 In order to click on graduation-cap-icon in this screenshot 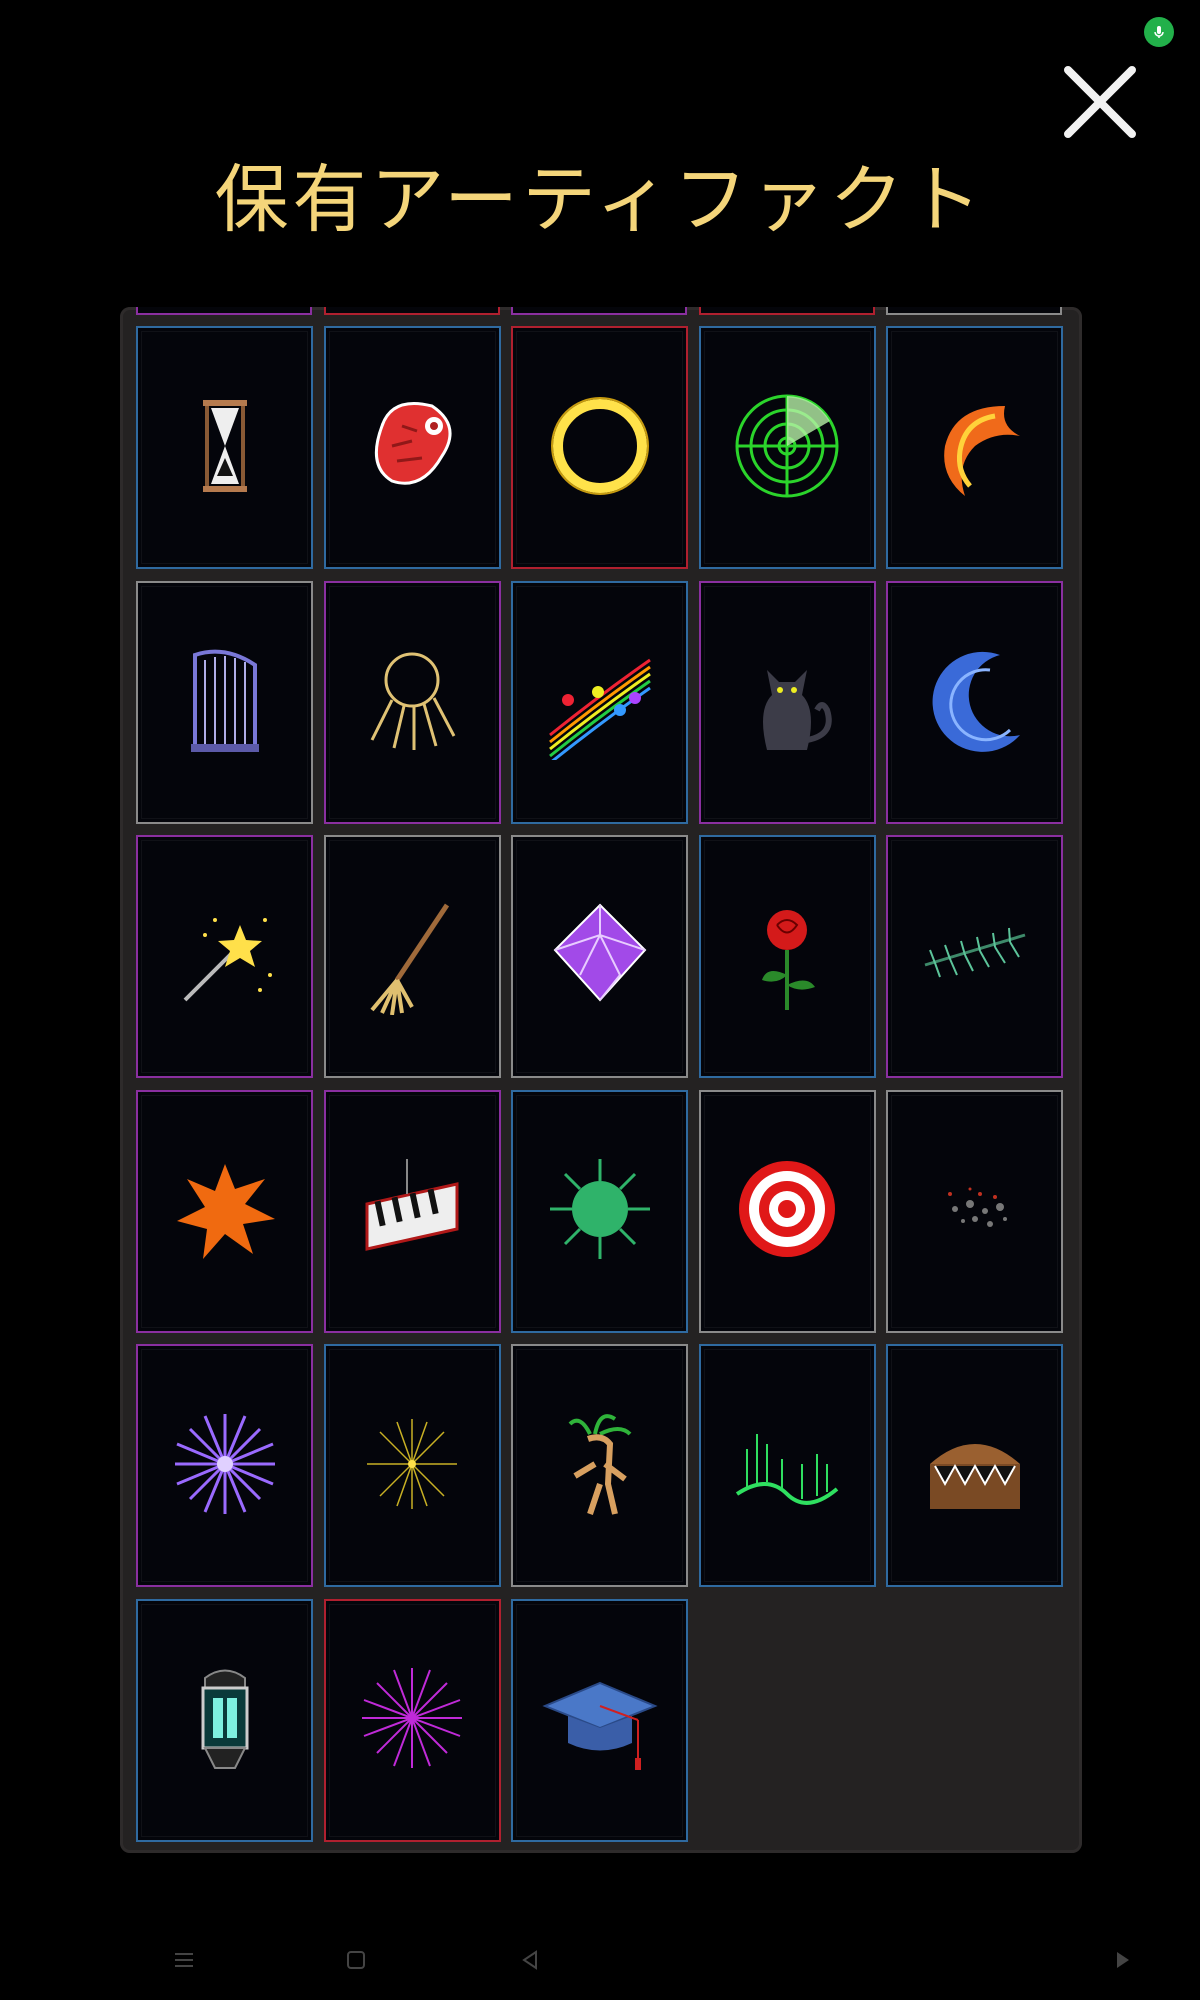, I will do `click(600, 1720)`.